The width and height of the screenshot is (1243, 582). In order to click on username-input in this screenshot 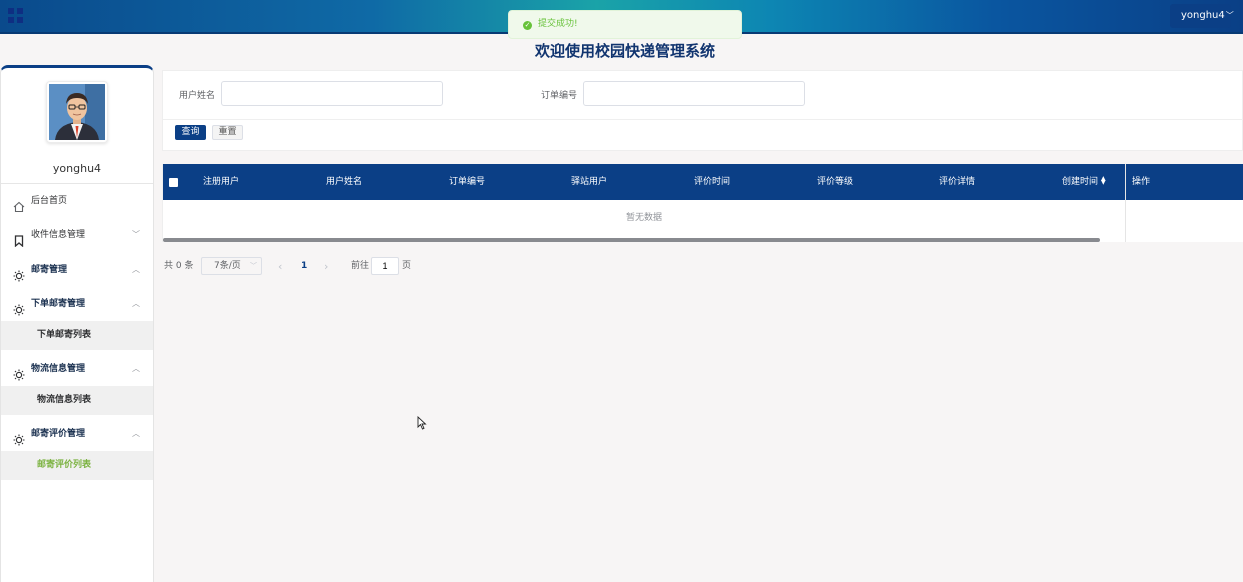, I will do `click(332, 93)`.